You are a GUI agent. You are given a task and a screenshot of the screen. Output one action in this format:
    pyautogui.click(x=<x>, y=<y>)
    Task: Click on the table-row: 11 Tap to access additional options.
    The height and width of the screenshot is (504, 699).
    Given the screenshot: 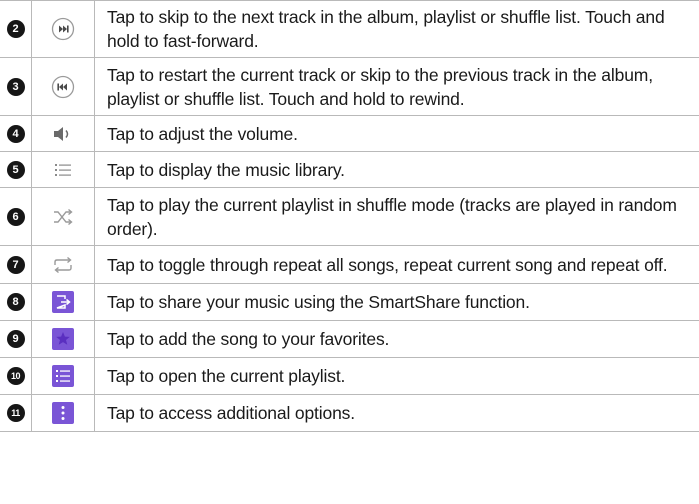 What is the action you would take?
    pyautogui.click(x=349, y=413)
    